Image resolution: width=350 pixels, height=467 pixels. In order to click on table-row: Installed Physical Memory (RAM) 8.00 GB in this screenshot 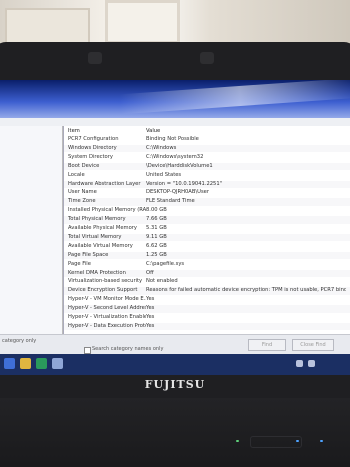, I will do `click(207, 210)`.